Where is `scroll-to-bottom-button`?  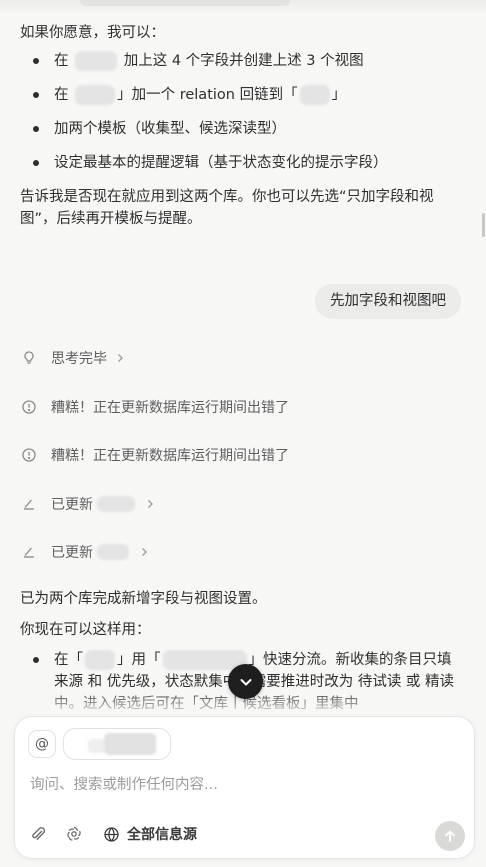
scroll-to-bottom-button is located at coordinates (245, 681).